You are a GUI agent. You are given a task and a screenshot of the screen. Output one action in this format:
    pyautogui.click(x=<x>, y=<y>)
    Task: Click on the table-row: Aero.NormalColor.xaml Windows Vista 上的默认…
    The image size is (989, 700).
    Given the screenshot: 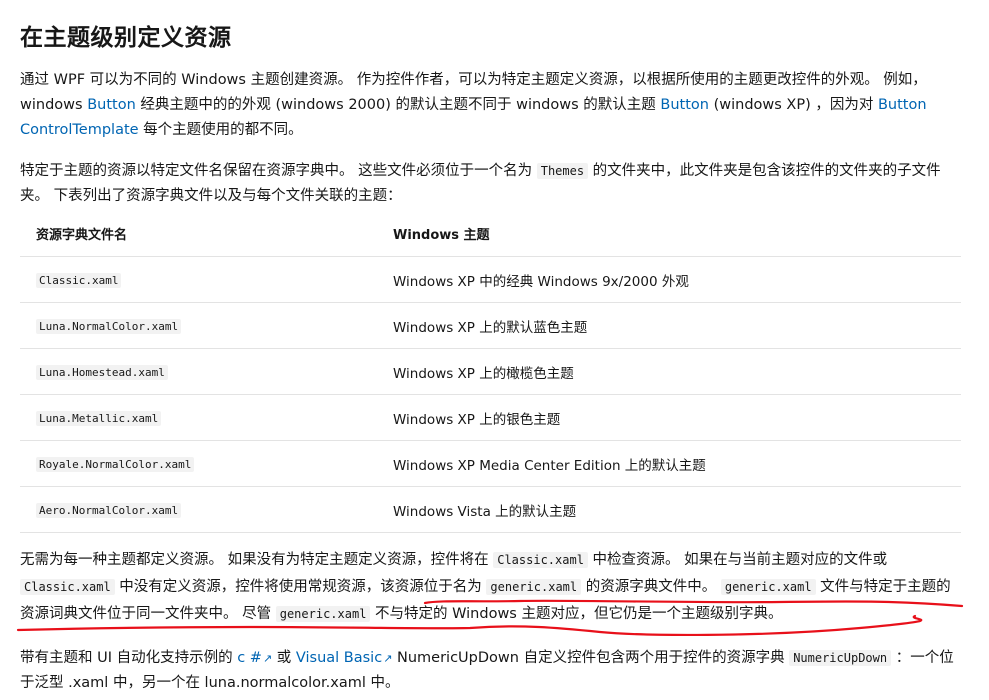 What is the action you would take?
    pyautogui.click(x=490, y=509)
    